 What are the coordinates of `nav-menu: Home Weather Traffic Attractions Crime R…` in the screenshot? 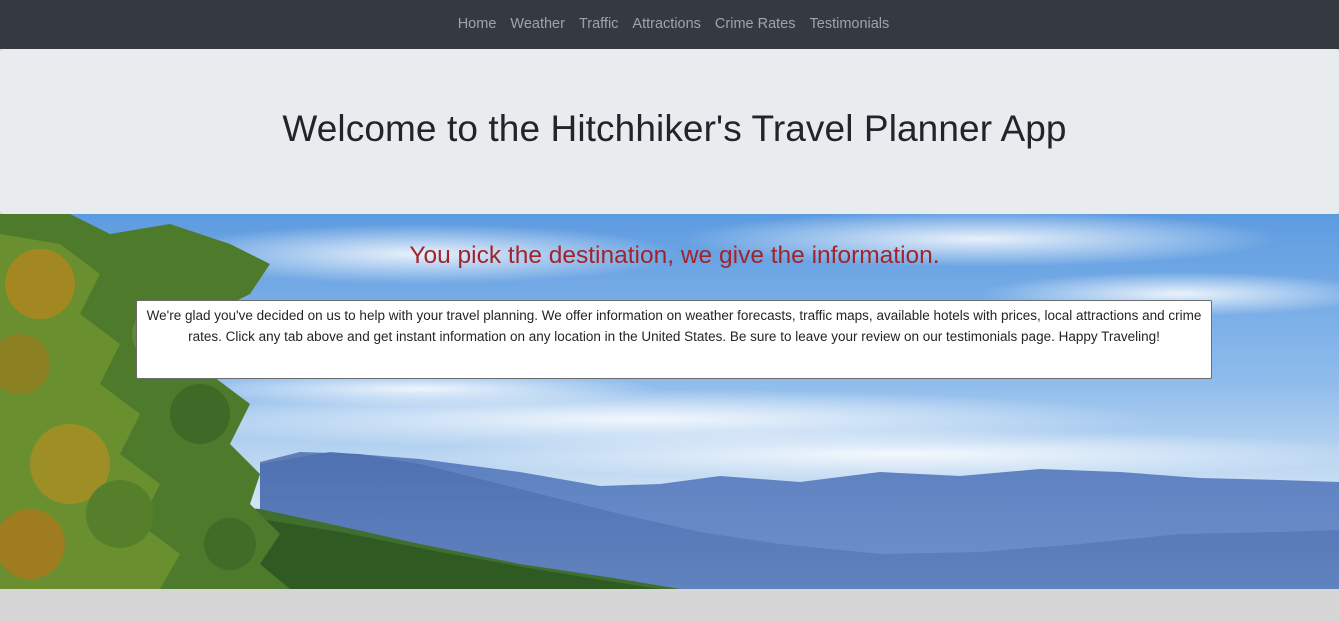 It's located at (674, 24).